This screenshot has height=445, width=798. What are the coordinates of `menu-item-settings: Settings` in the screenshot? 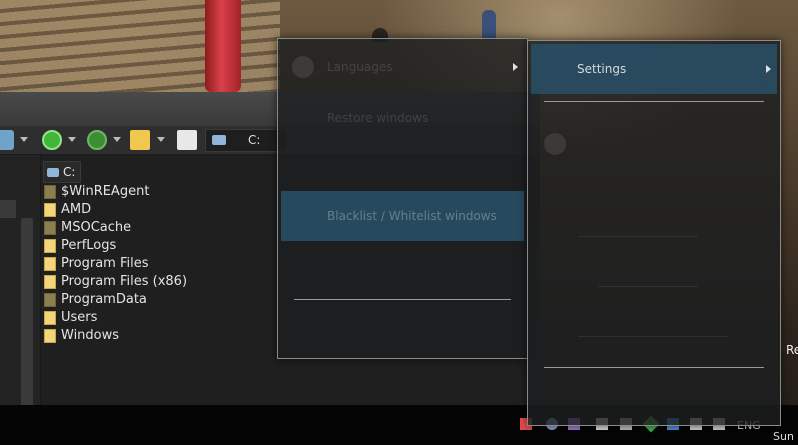 It's located at (654, 69).